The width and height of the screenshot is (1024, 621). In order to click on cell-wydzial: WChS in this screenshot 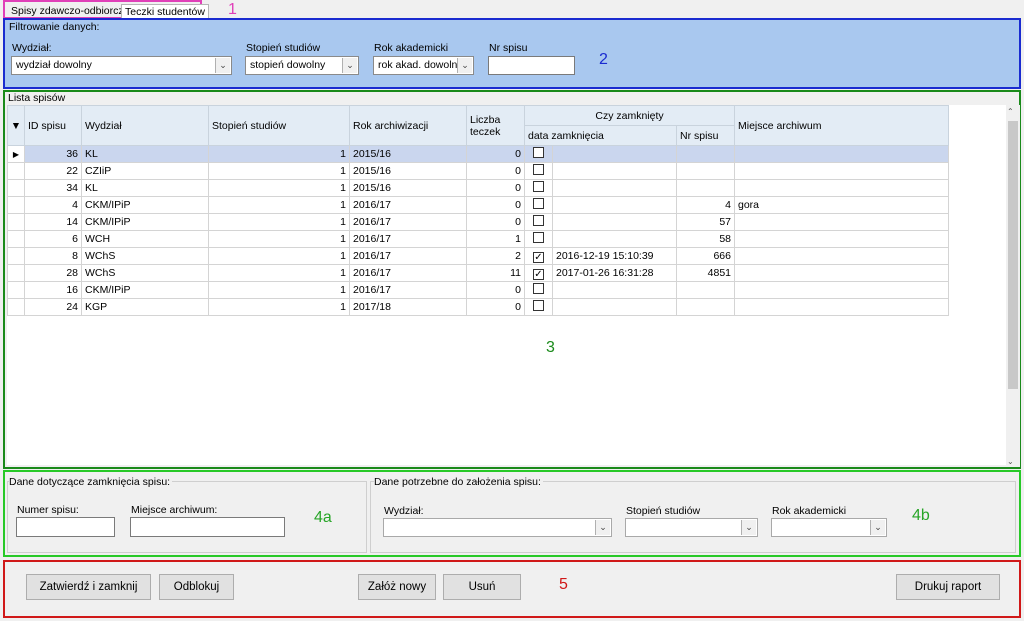, I will do `click(145, 273)`.